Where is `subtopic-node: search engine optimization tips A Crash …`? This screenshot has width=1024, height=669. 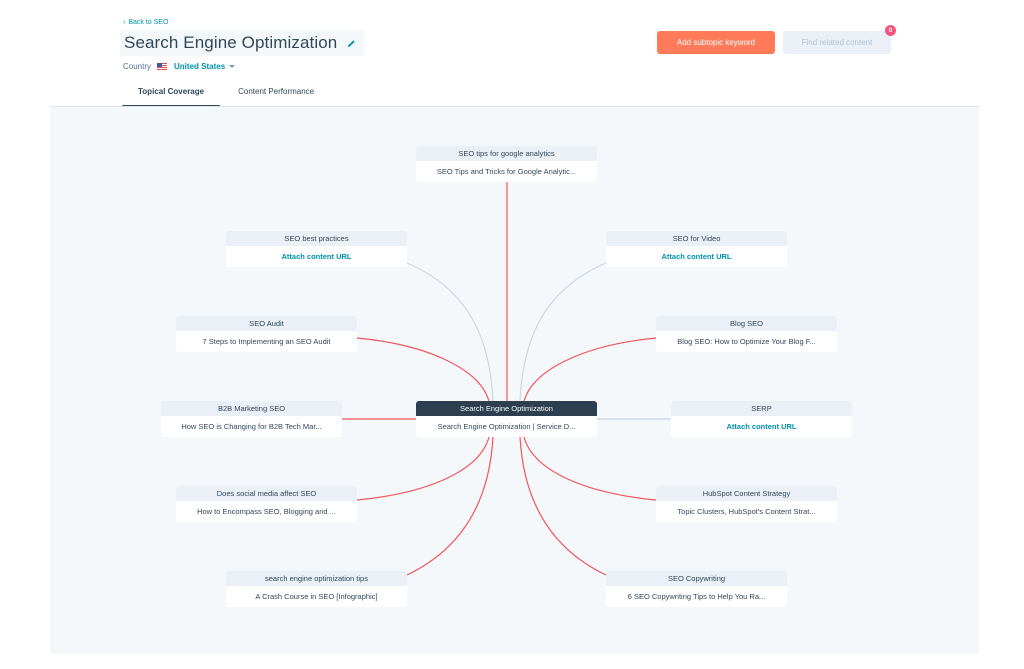
subtopic-node: search engine optimization tips A Crash … is located at coordinates (316, 589).